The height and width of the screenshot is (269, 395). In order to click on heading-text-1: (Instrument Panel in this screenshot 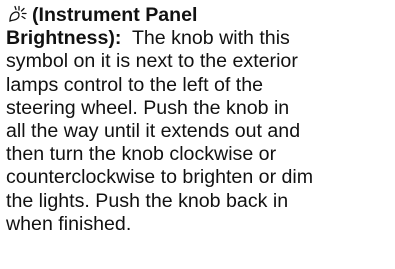, I will do `click(115, 15)`.